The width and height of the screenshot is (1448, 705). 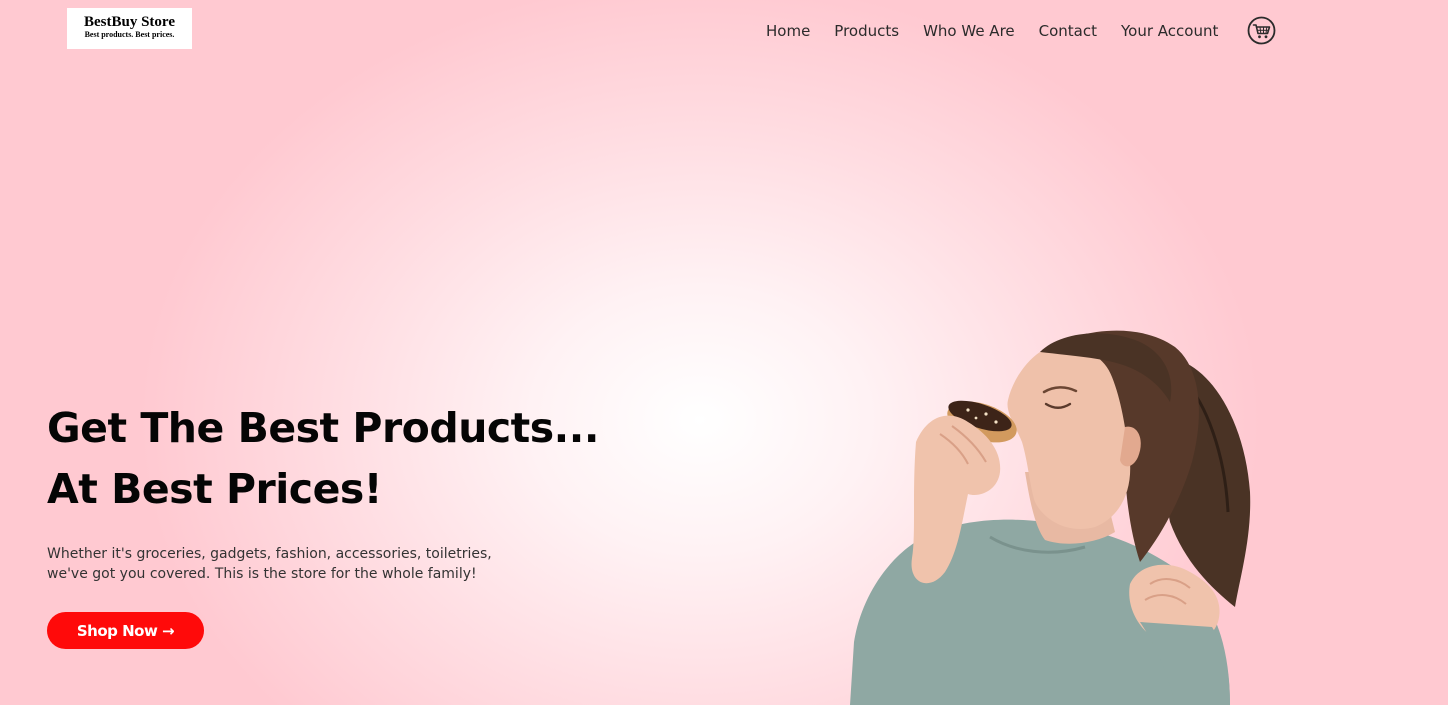 I want to click on shop-now-button: Shop Now →, so click(x=125, y=630).